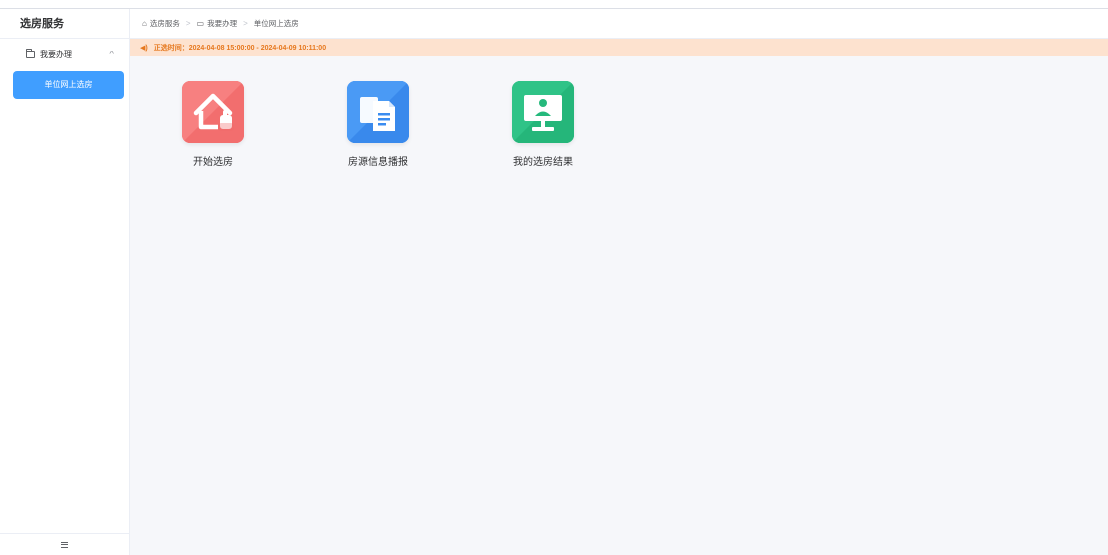 The image size is (1108, 555). Describe the element at coordinates (378, 162) in the screenshot. I see `tile-label: 房源信息播报` at that location.